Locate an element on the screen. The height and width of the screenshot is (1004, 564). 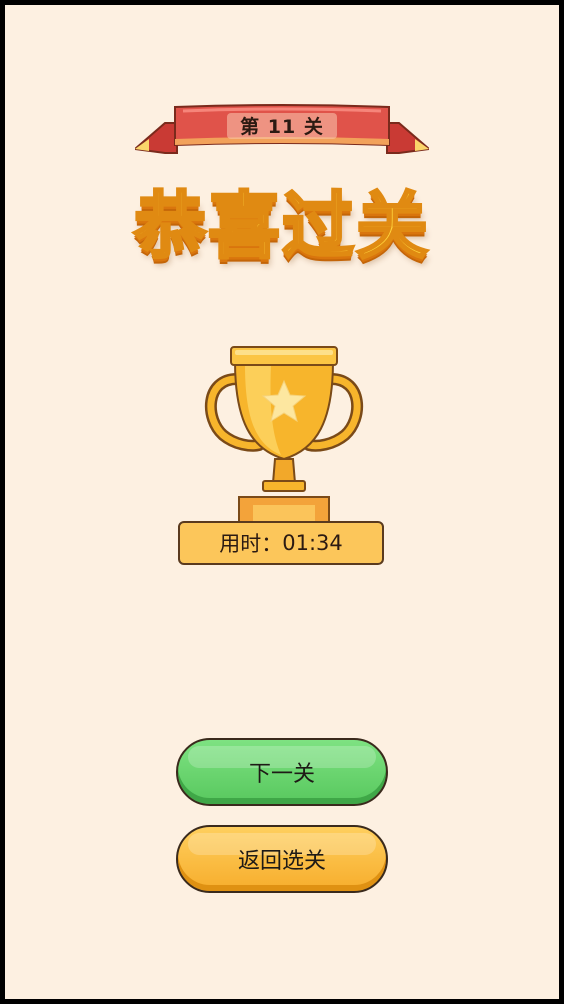
next-level-label: 下一关 is located at coordinates (281, 774).